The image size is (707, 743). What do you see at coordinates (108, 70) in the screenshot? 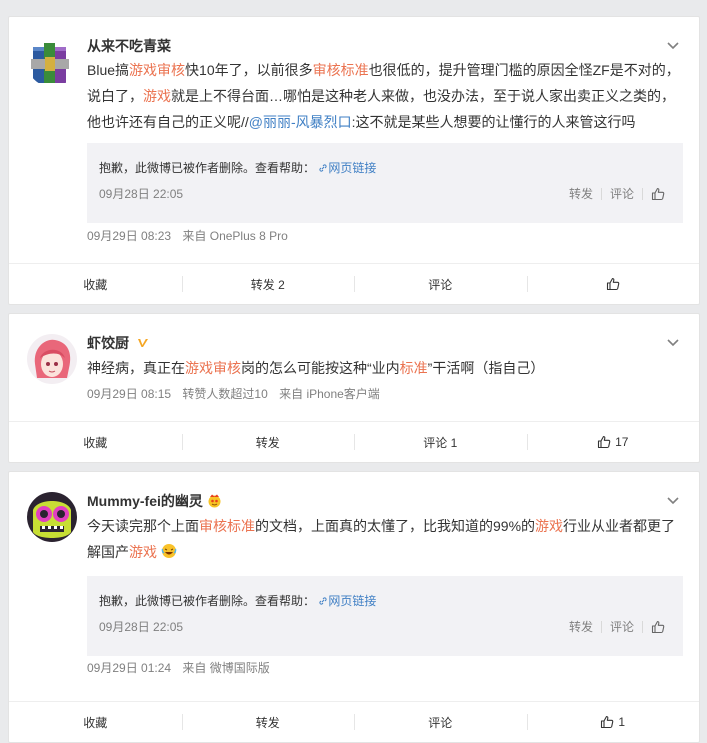
I see `text-segment: Blue搞` at bounding box center [108, 70].